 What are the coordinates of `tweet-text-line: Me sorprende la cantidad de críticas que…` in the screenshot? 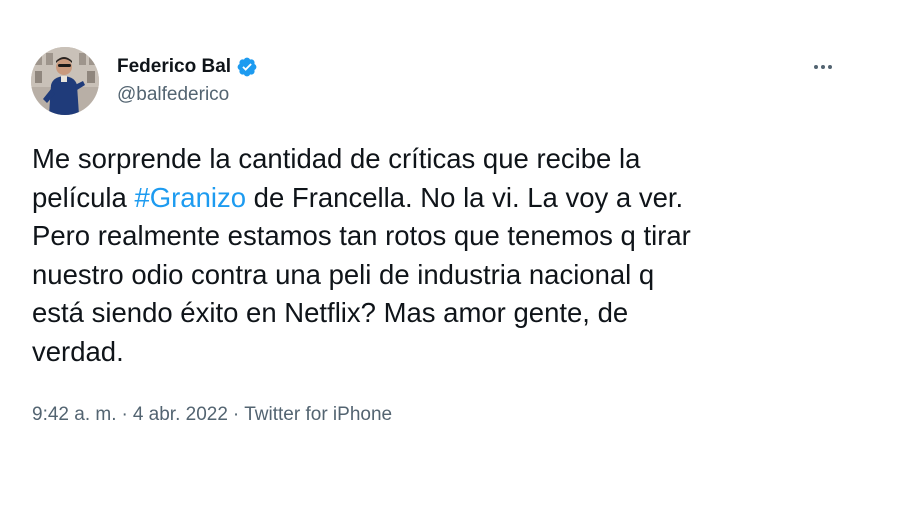 It's located at (336, 158).